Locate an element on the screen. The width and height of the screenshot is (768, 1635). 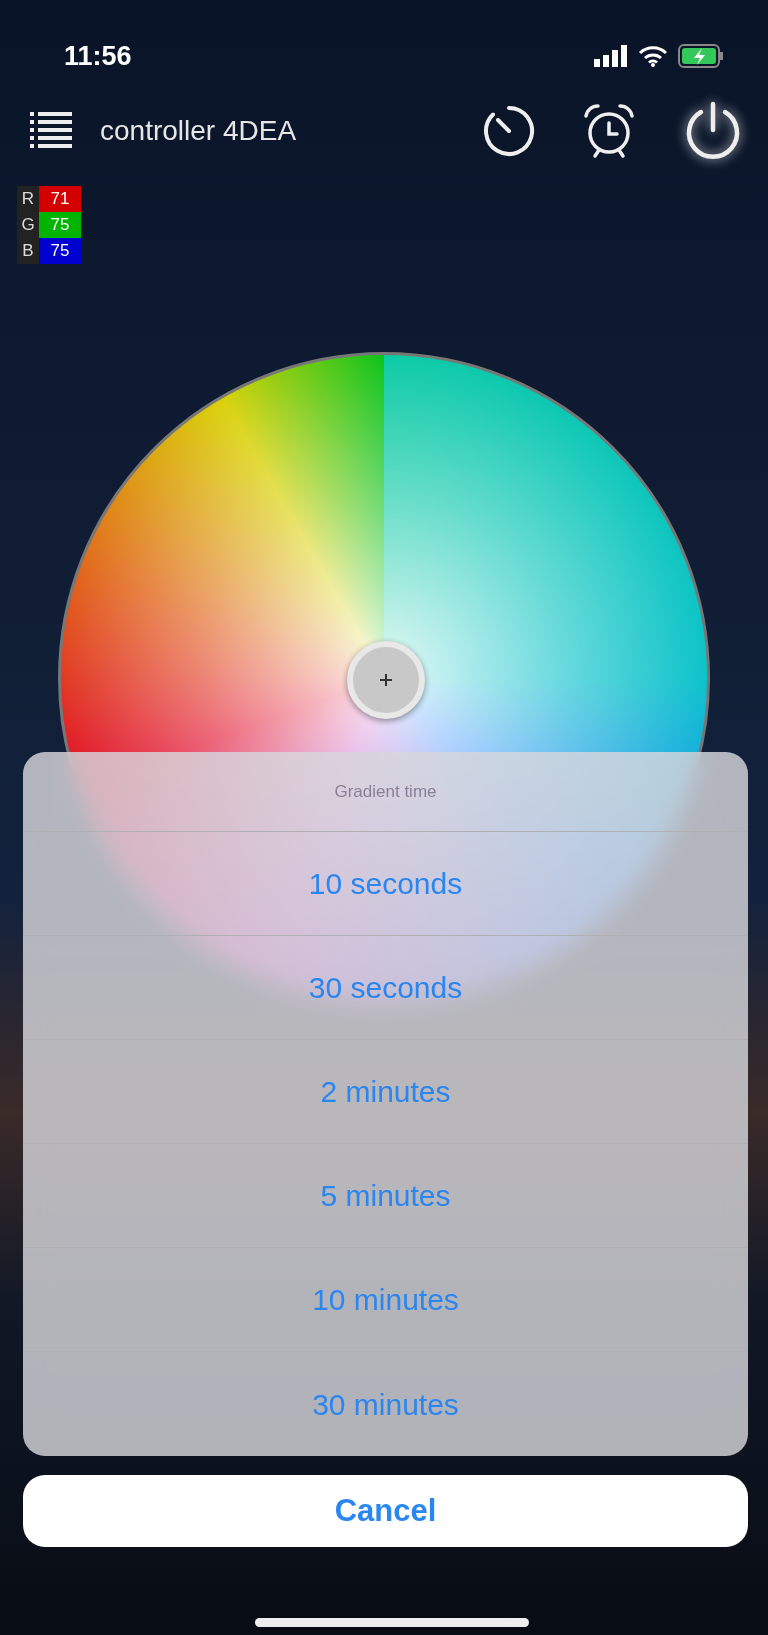
channel-label: G is located at coordinates (28, 225).